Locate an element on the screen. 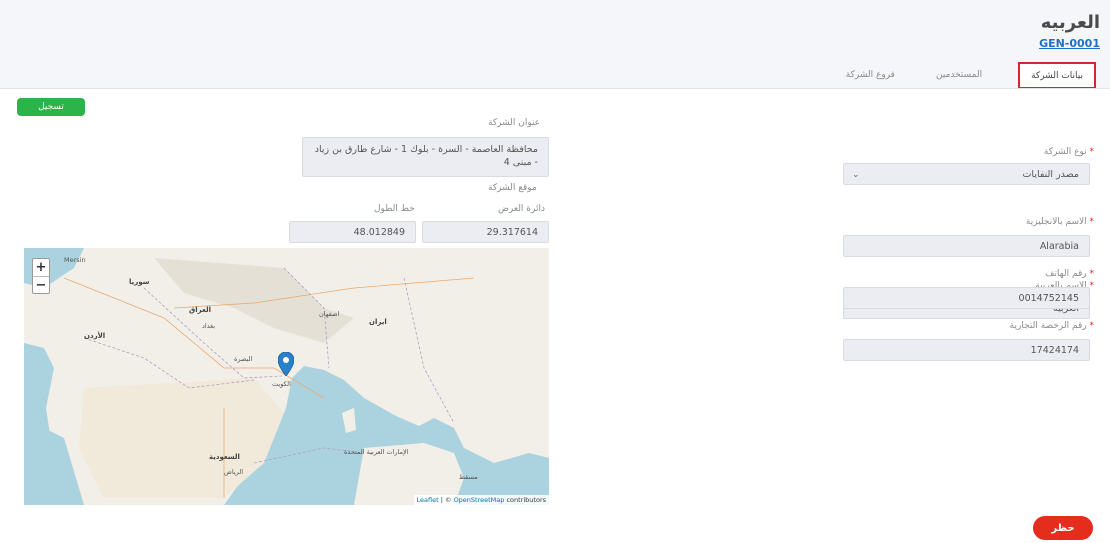 This screenshot has height=543, width=1110. longitude-input: 48.012849 is located at coordinates (352, 232).